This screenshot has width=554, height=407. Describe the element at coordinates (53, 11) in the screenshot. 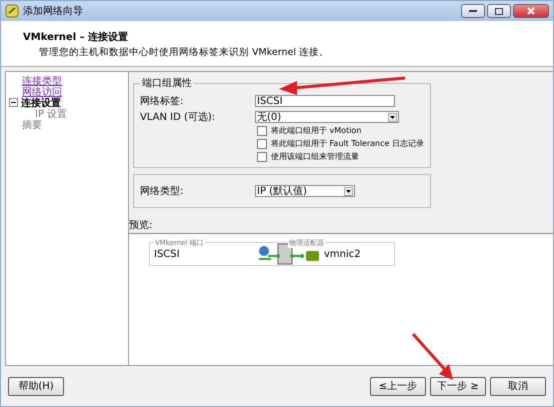

I see `window-title: 添加网络向导` at that location.